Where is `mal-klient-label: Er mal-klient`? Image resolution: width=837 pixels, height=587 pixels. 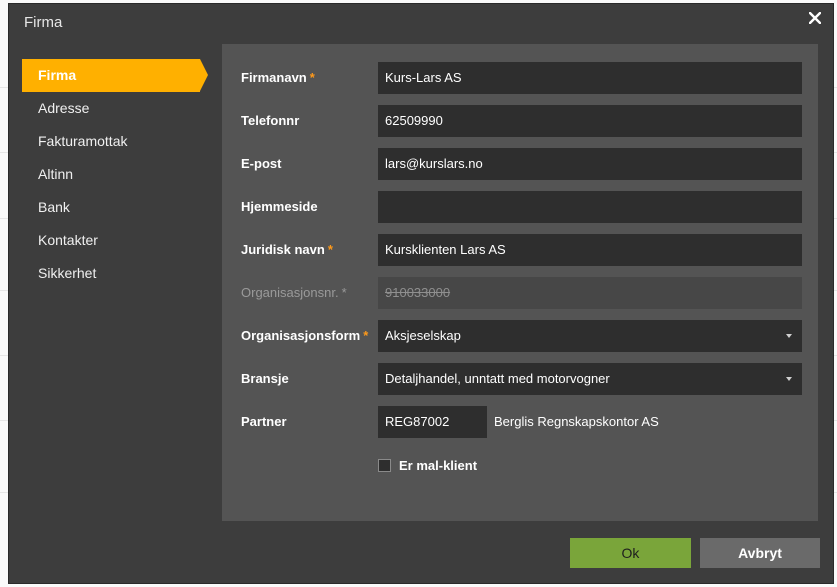 mal-klient-label: Er mal-klient is located at coordinates (438, 465).